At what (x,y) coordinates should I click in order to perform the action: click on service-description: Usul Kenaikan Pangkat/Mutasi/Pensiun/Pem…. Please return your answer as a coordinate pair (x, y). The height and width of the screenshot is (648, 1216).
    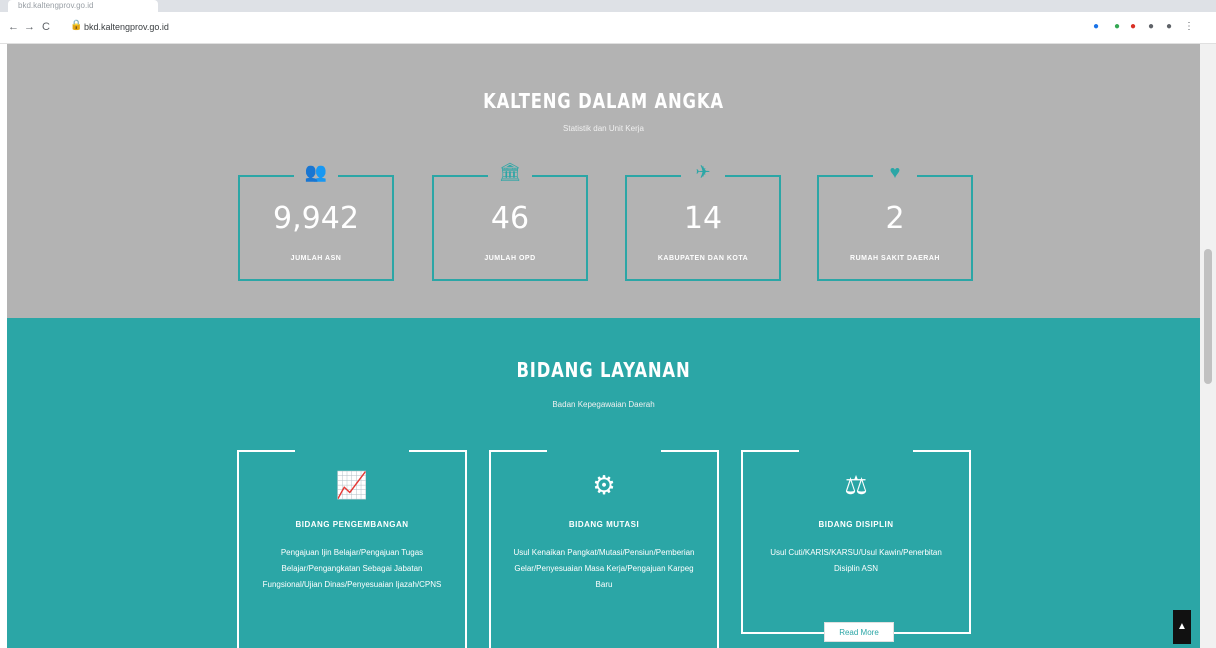
    Looking at the image, I should click on (604, 568).